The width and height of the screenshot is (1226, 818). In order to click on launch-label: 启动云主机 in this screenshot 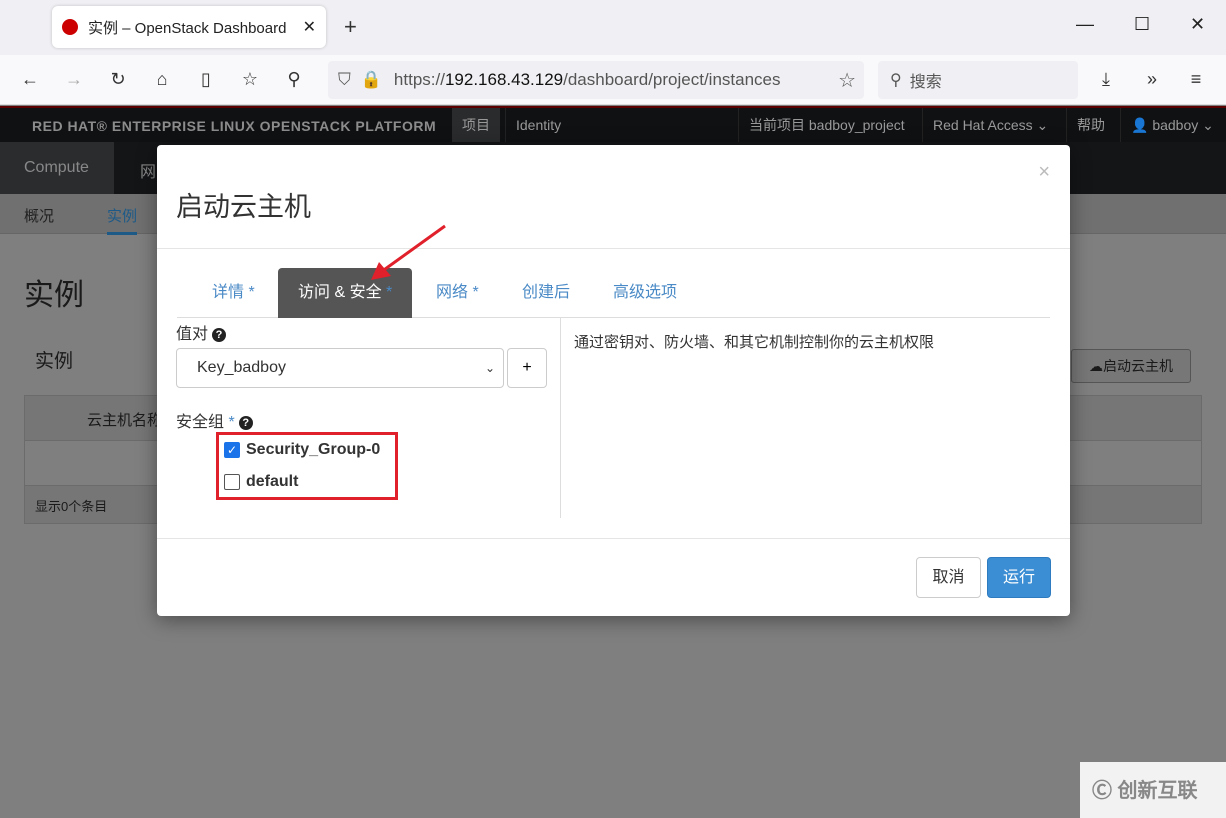, I will do `click(1138, 366)`.